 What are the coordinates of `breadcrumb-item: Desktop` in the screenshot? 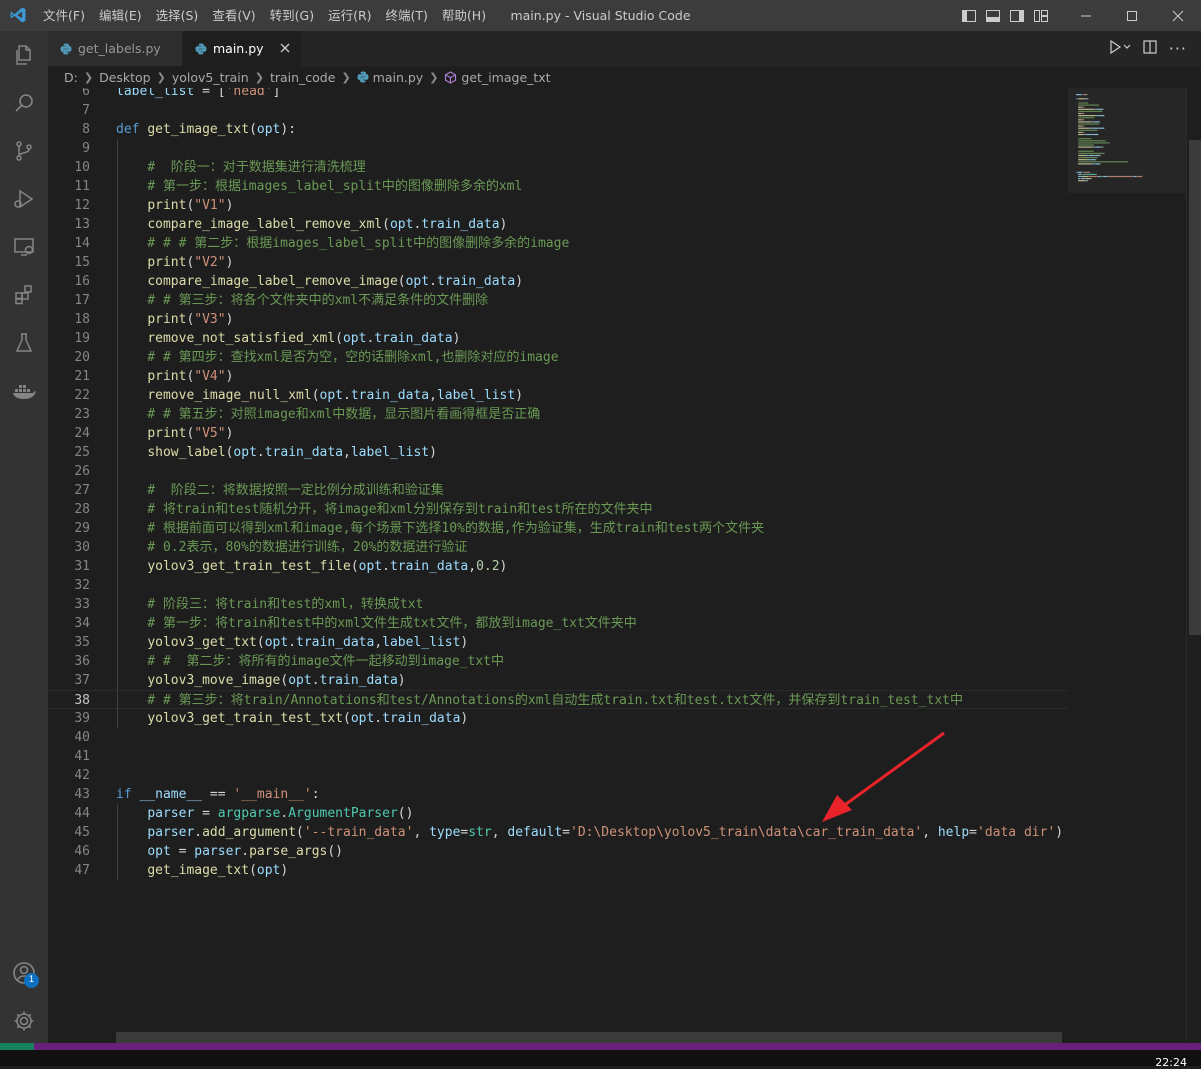 It's located at (125, 77).